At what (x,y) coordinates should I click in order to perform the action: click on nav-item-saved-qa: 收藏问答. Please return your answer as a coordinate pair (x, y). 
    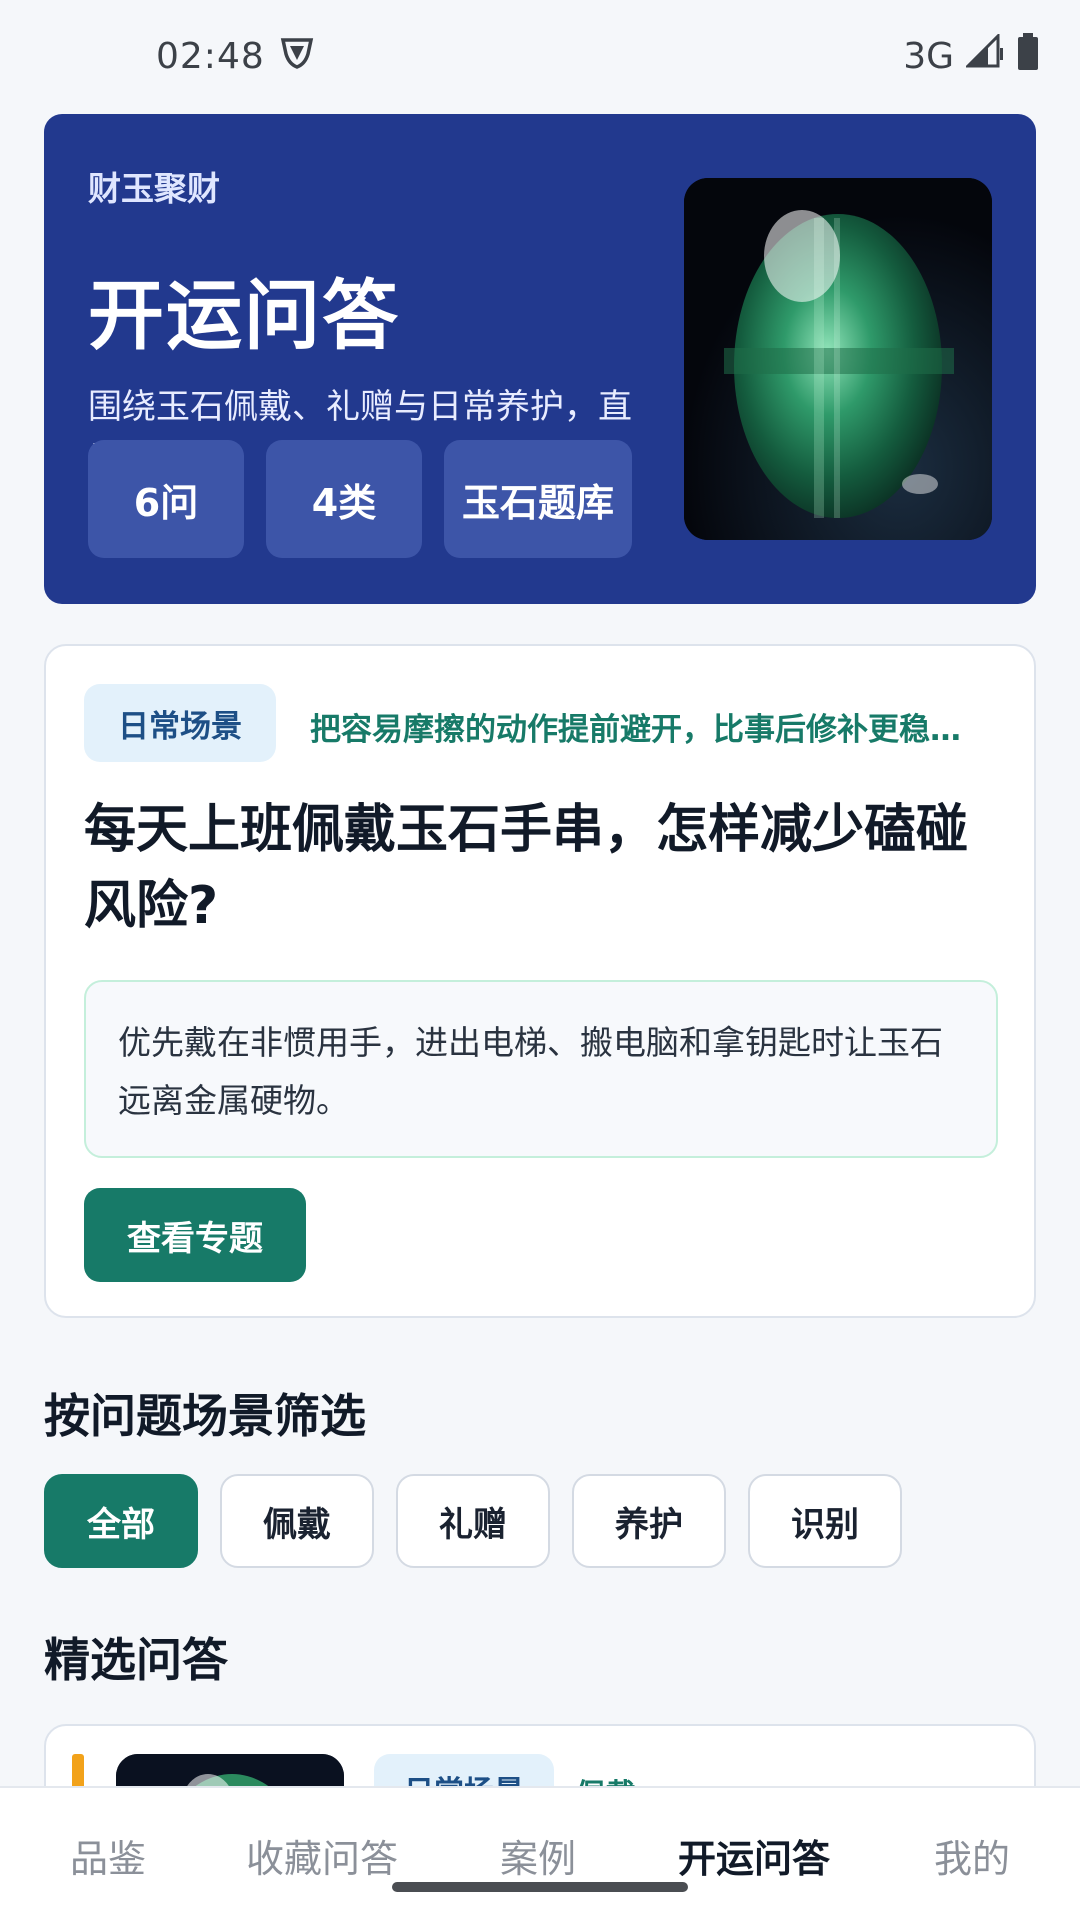
    Looking at the image, I should click on (322, 1855).